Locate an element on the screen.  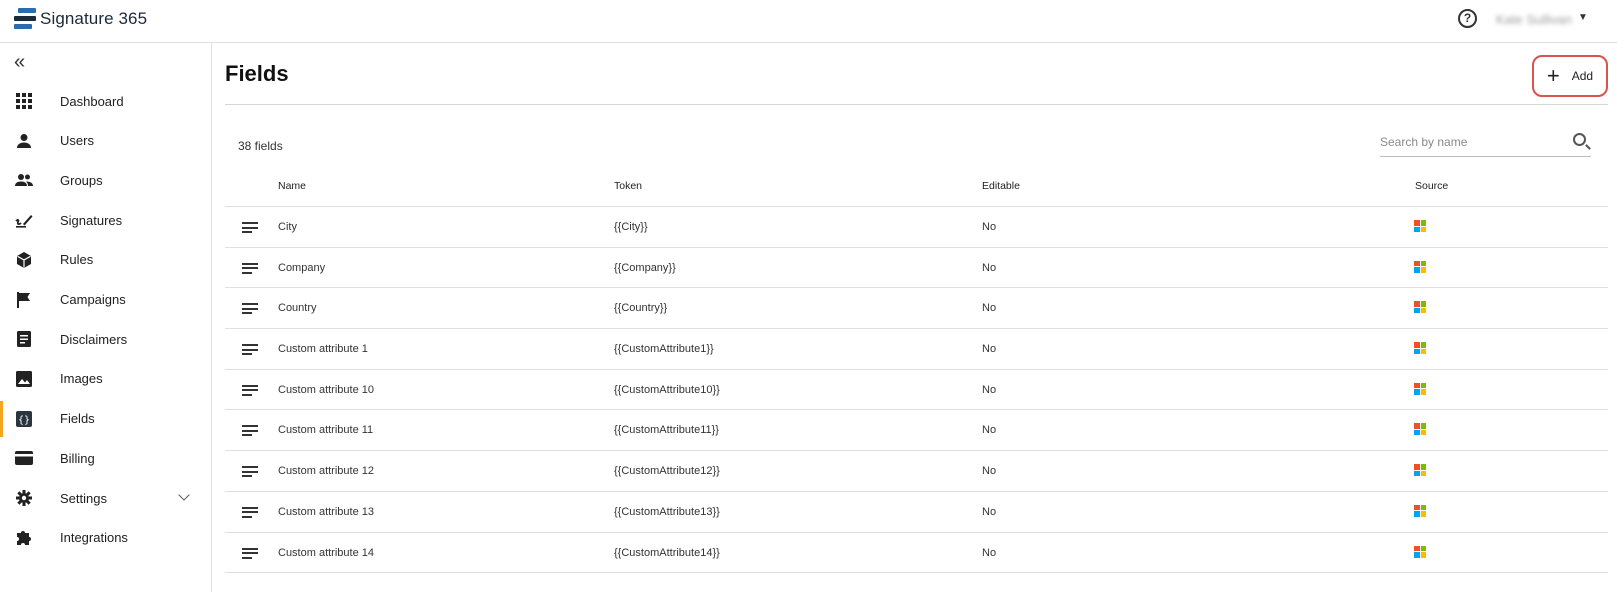
sidebar-item-rules: Rules is located at coordinates (105, 260).